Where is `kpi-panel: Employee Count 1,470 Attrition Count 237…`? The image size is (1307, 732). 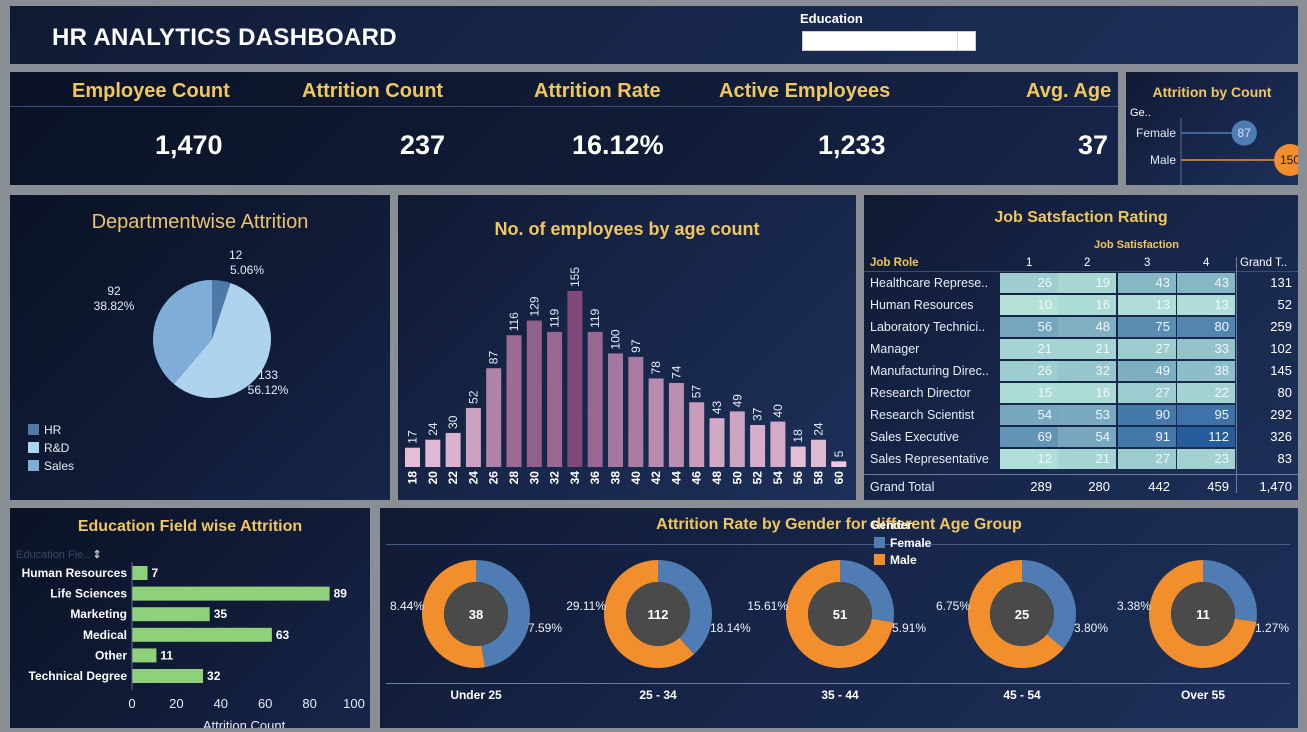 kpi-panel: Employee Count 1,470 Attrition Count 237… is located at coordinates (564, 128).